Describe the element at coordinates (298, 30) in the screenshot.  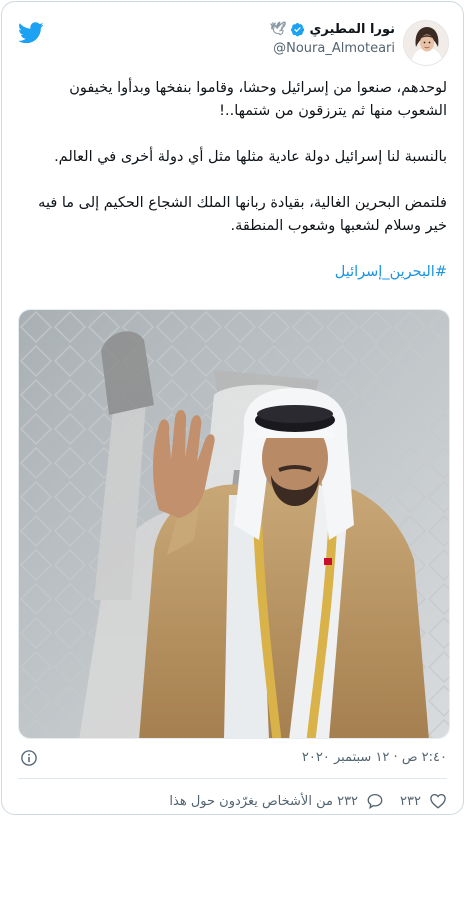
I see `verified-badge-icon` at that location.